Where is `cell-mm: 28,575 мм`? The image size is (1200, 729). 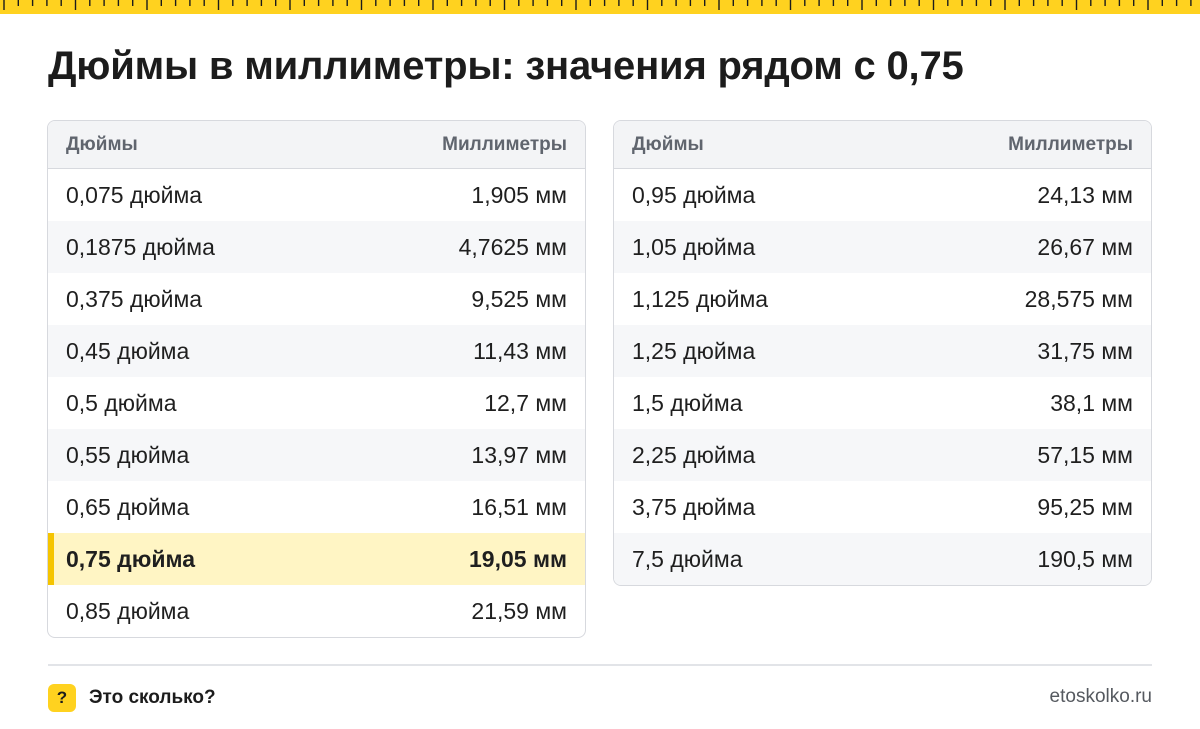 cell-mm: 28,575 мм is located at coordinates (1078, 298).